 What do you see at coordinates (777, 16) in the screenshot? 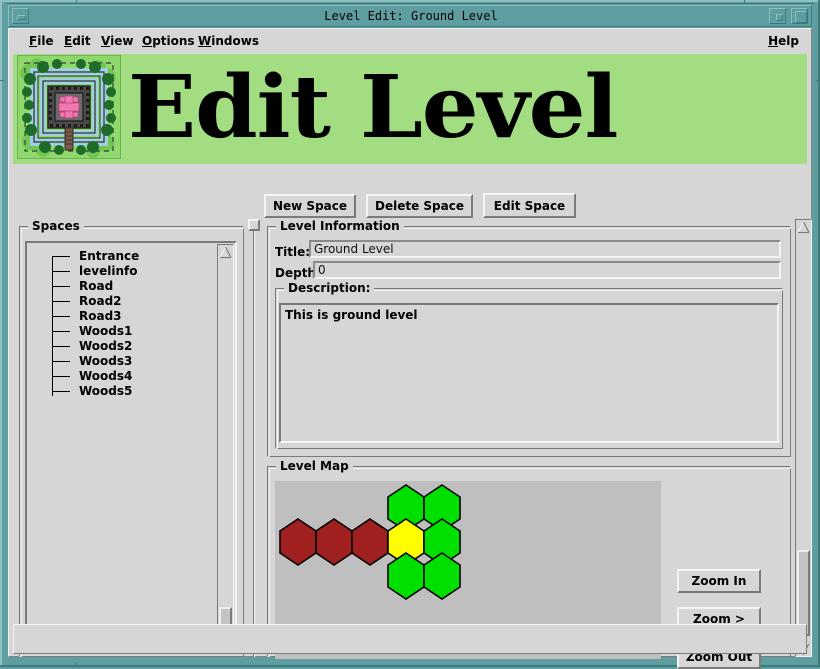
I see `restore-button` at bounding box center [777, 16].